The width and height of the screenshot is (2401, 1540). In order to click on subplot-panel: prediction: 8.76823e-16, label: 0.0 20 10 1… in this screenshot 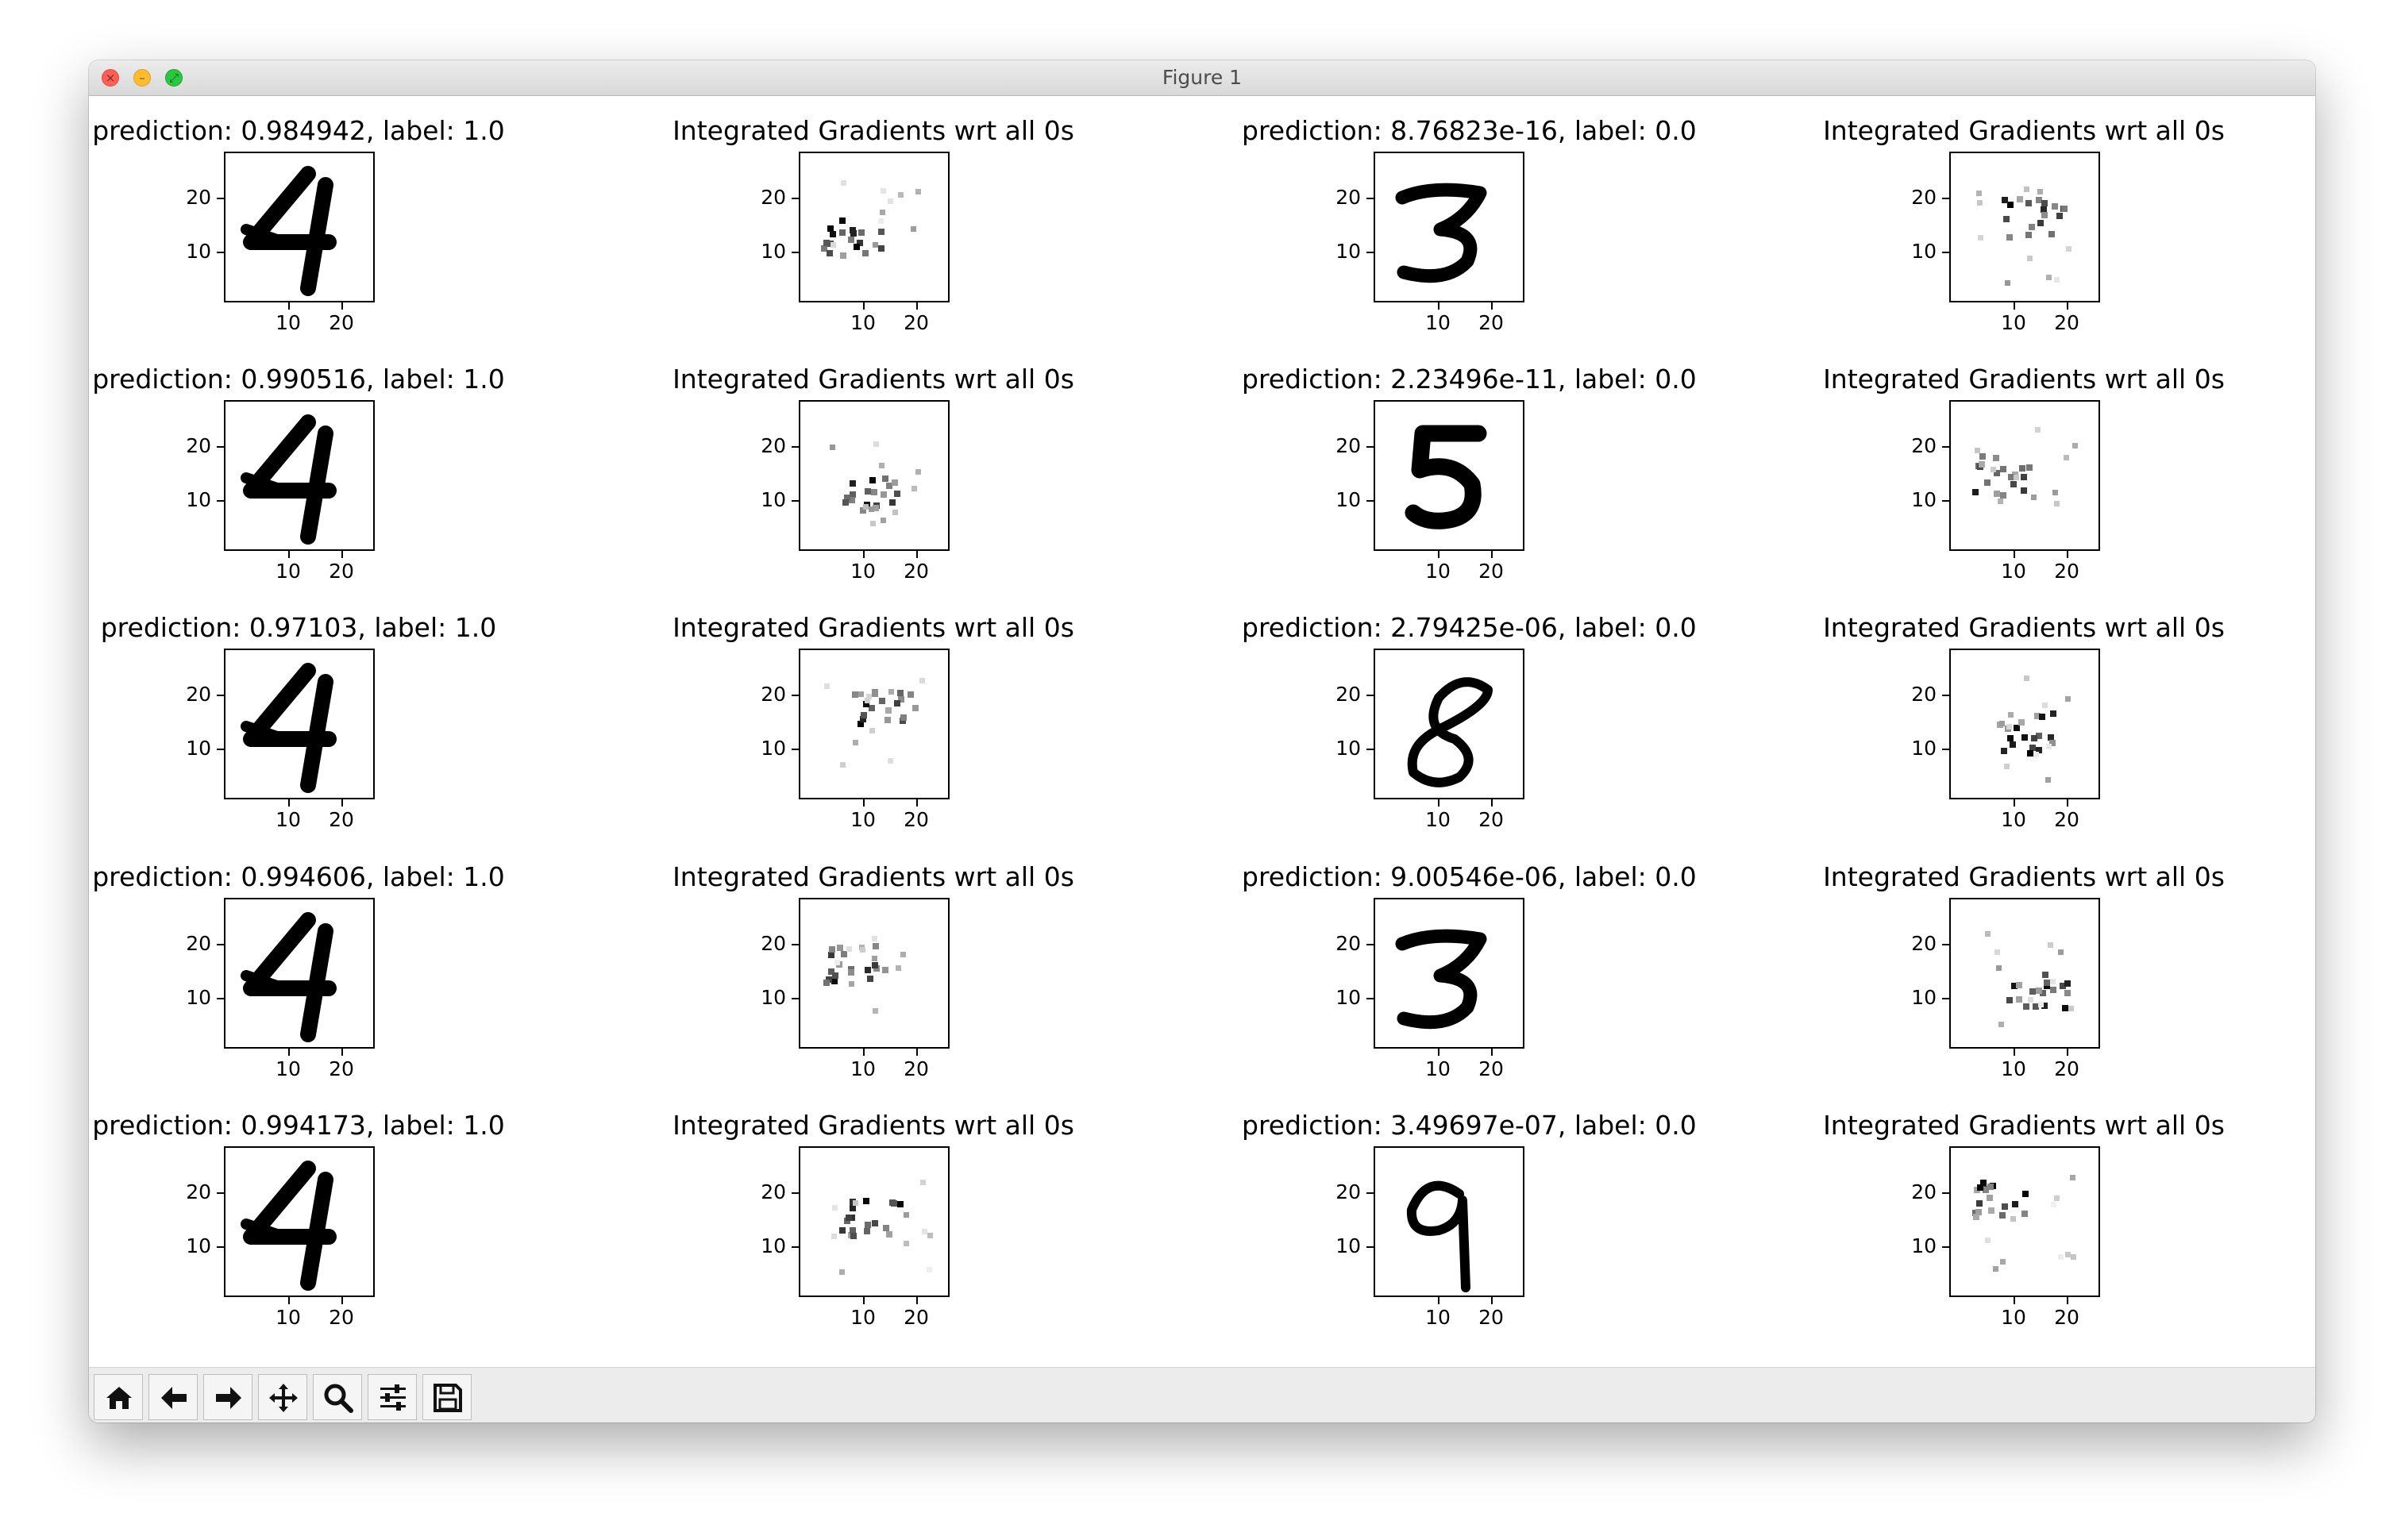, I will do `click(1470, 234)`.